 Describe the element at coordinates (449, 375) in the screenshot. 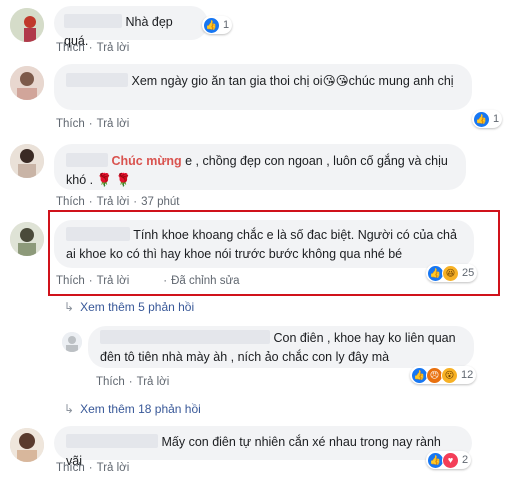

I see `wow-icon: 😮` at that location.